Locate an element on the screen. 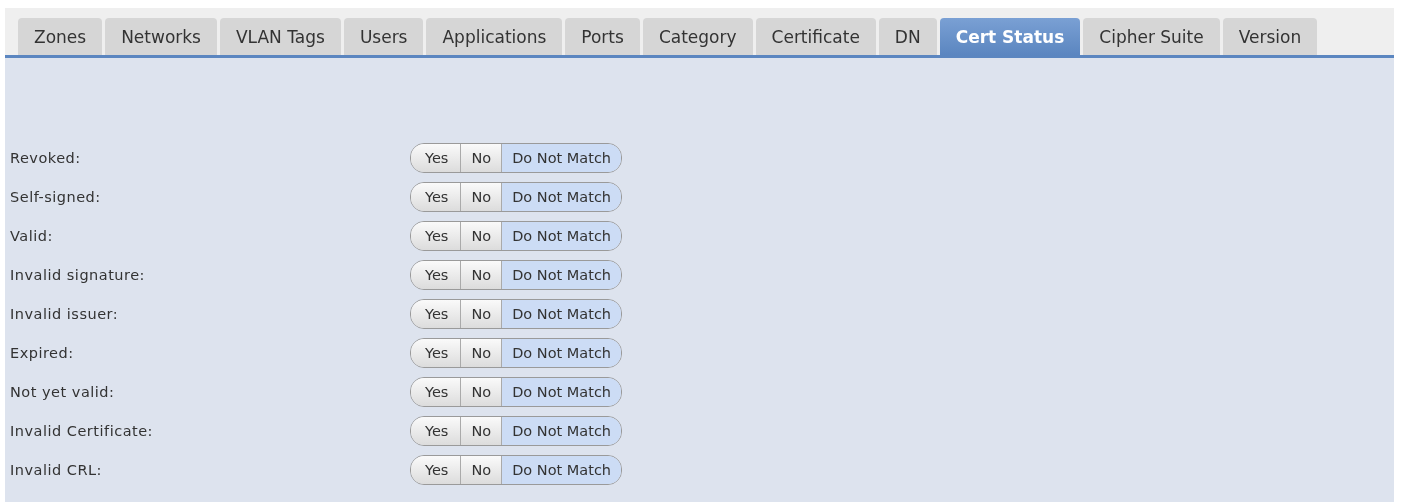 Image resolution: width=1404 pixels, height=502 pixels. tab: VLAN Tags is located at coordinates (280, 36).